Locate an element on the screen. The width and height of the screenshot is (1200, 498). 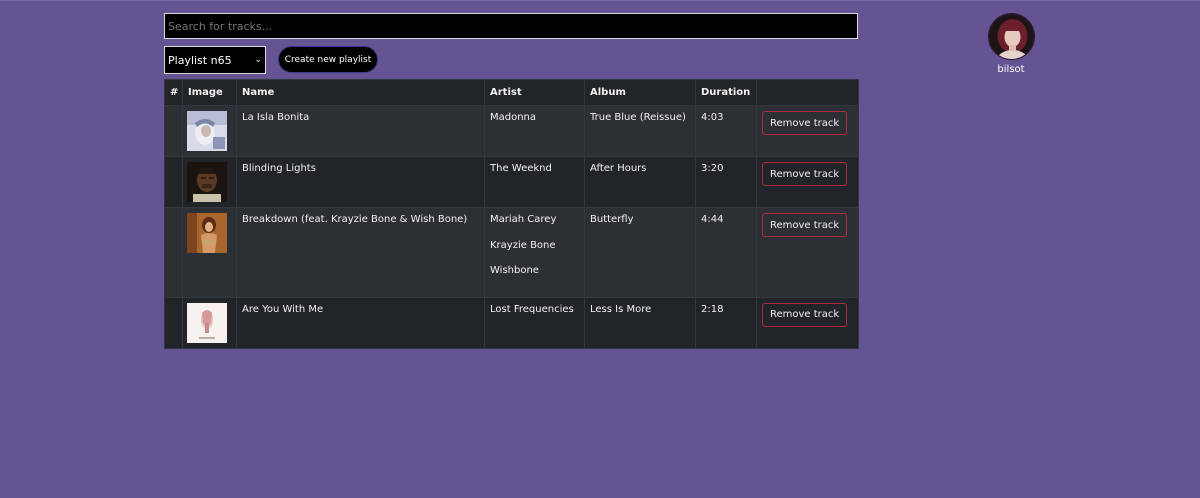
track-album: After Hours is located at coordinates (640, 182).